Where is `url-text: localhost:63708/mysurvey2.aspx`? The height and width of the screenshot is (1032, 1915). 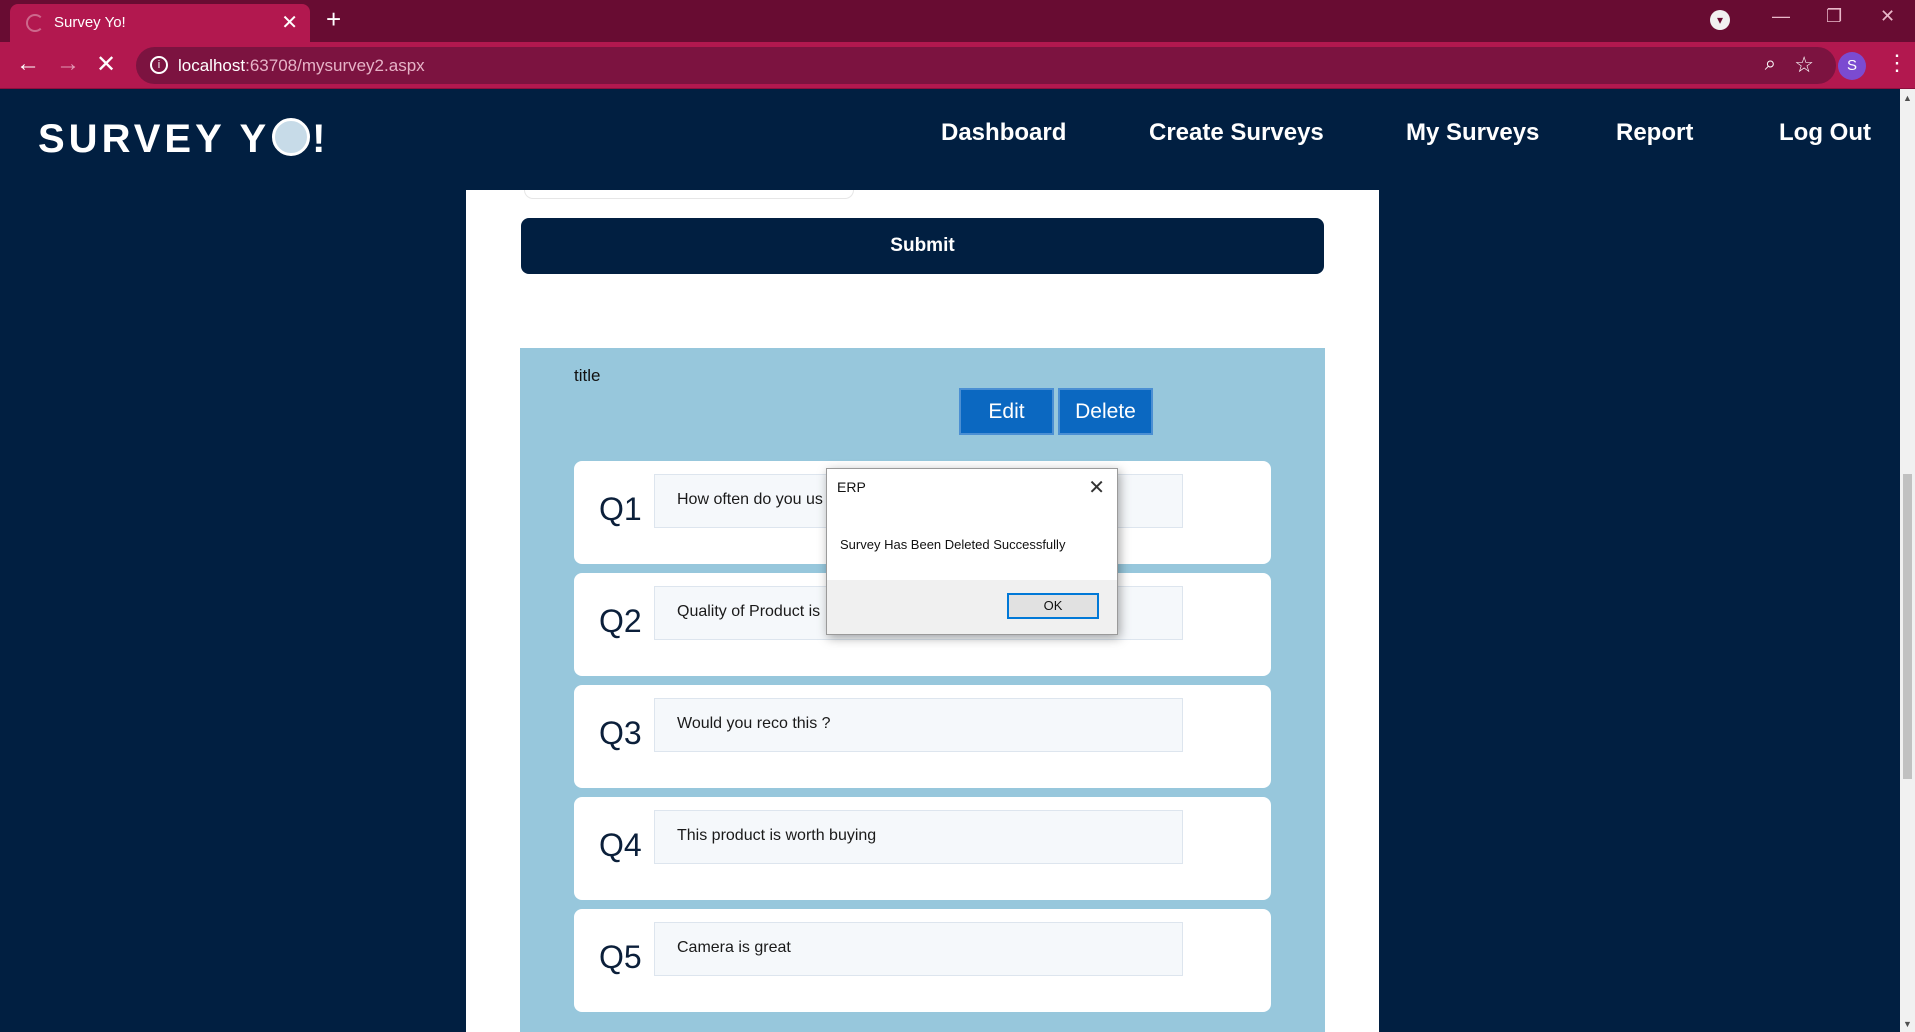
url-text: localhost:63708/mysurvey2.aspx is located at coordinates (301, 66).